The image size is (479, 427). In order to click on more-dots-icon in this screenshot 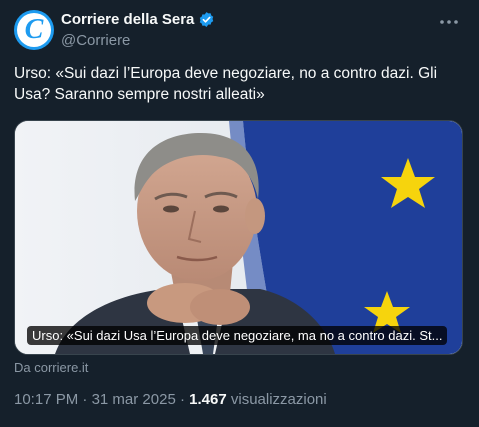, I will do `click(449, 22)`.